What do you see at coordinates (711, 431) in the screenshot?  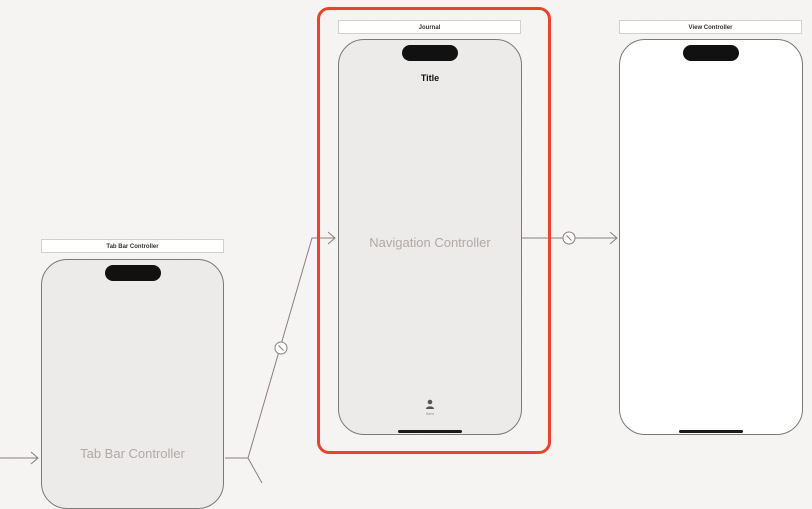 I see `home-indicator` at bounding box center [711, 431].